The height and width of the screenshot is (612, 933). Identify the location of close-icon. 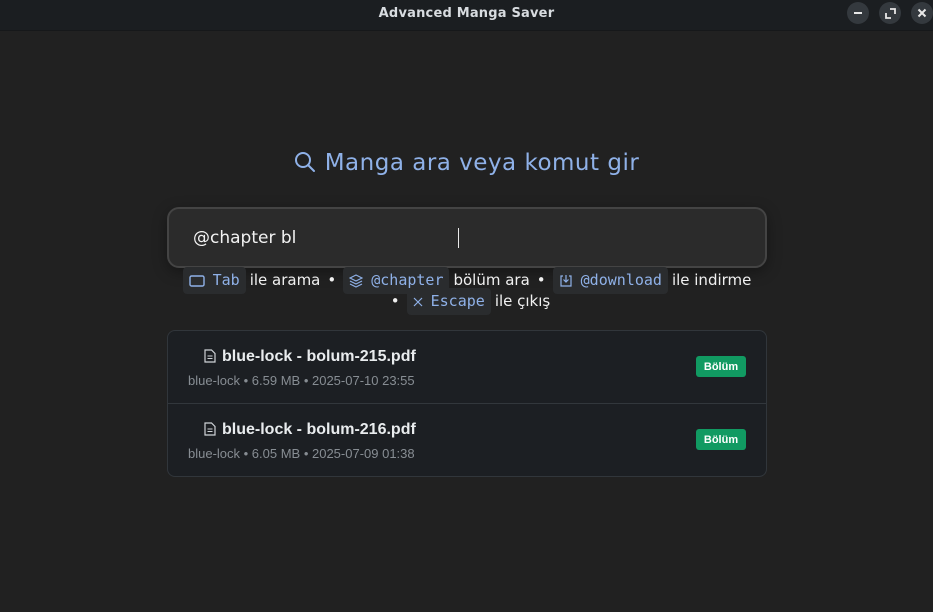
(922, 13).